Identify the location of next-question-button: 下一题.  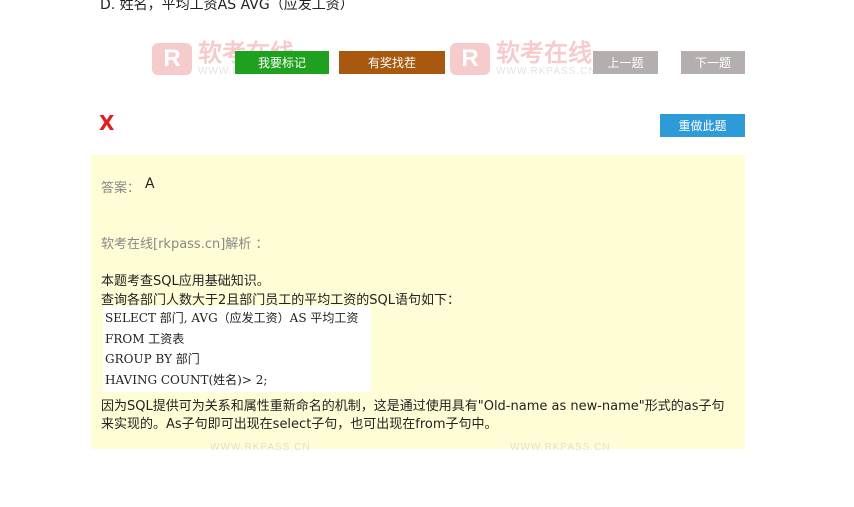
(713, 62).